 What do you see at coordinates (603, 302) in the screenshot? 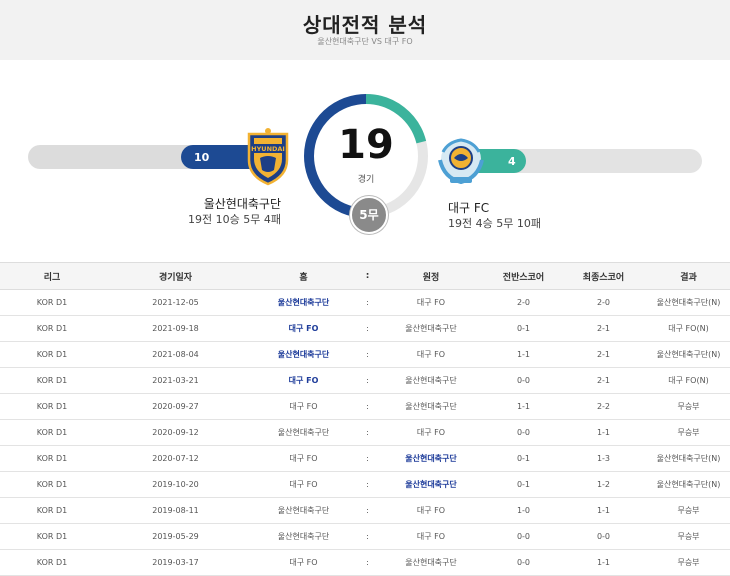
I see `cell-final-score: 2-0` at bounding box center [603, 302].